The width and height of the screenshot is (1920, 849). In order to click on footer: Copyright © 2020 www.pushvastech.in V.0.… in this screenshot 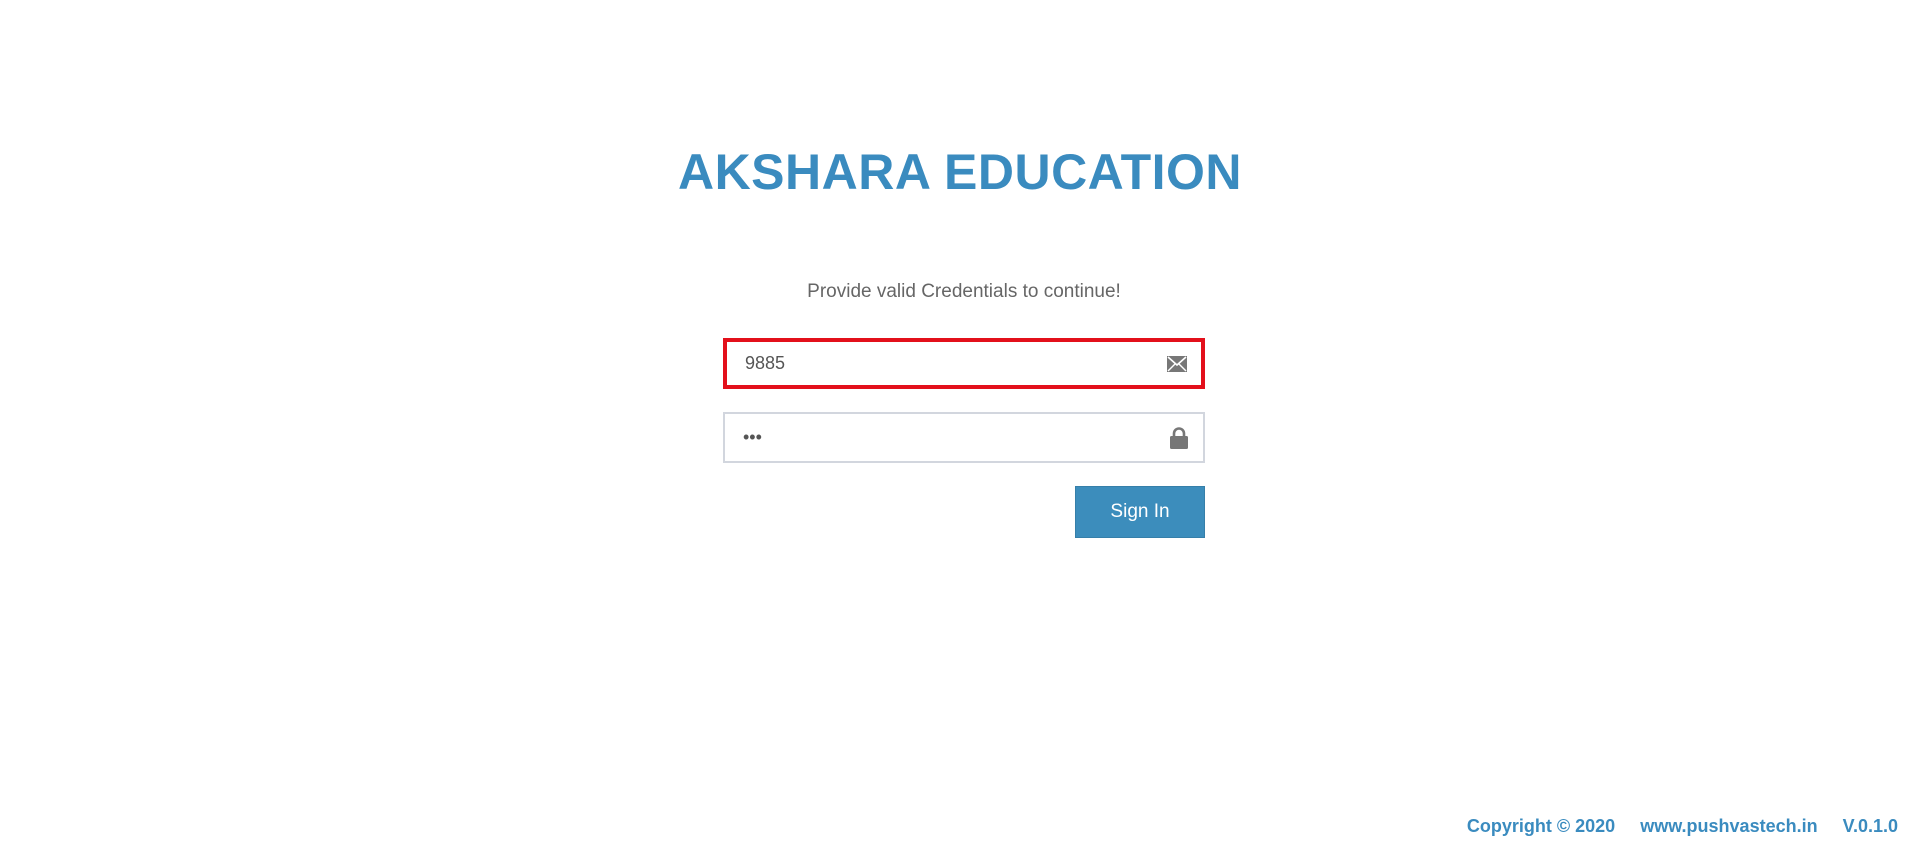, I will do `click(1682, 826)`.